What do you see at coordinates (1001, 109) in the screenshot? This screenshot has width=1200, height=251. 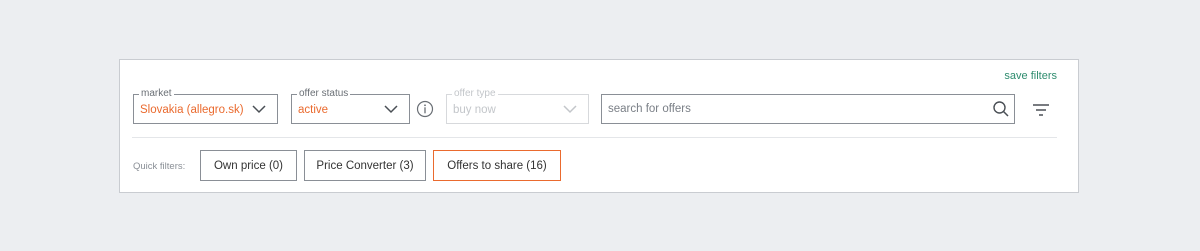 I see `search-icon` at bounding box center [1001, 109].